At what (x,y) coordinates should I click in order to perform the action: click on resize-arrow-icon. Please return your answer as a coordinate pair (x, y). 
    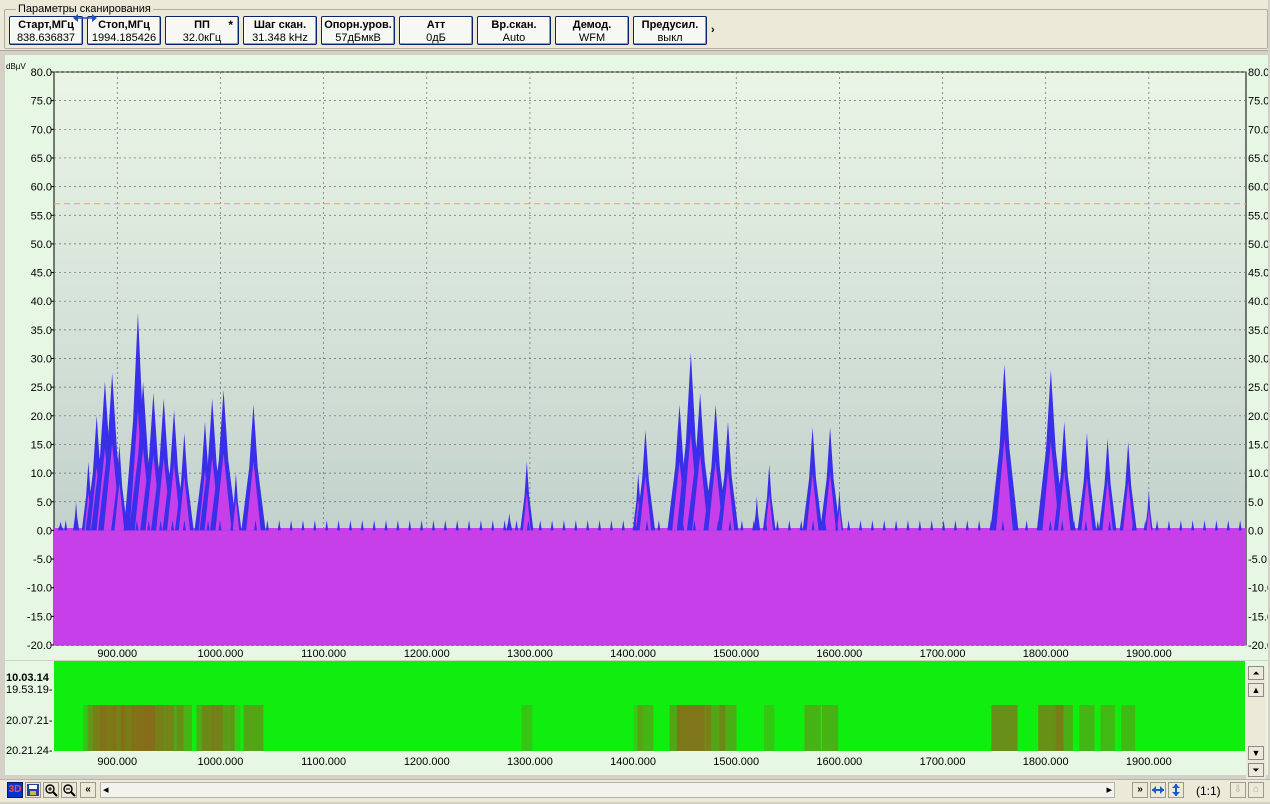
    Looking at the image, I should click on (85, 18).